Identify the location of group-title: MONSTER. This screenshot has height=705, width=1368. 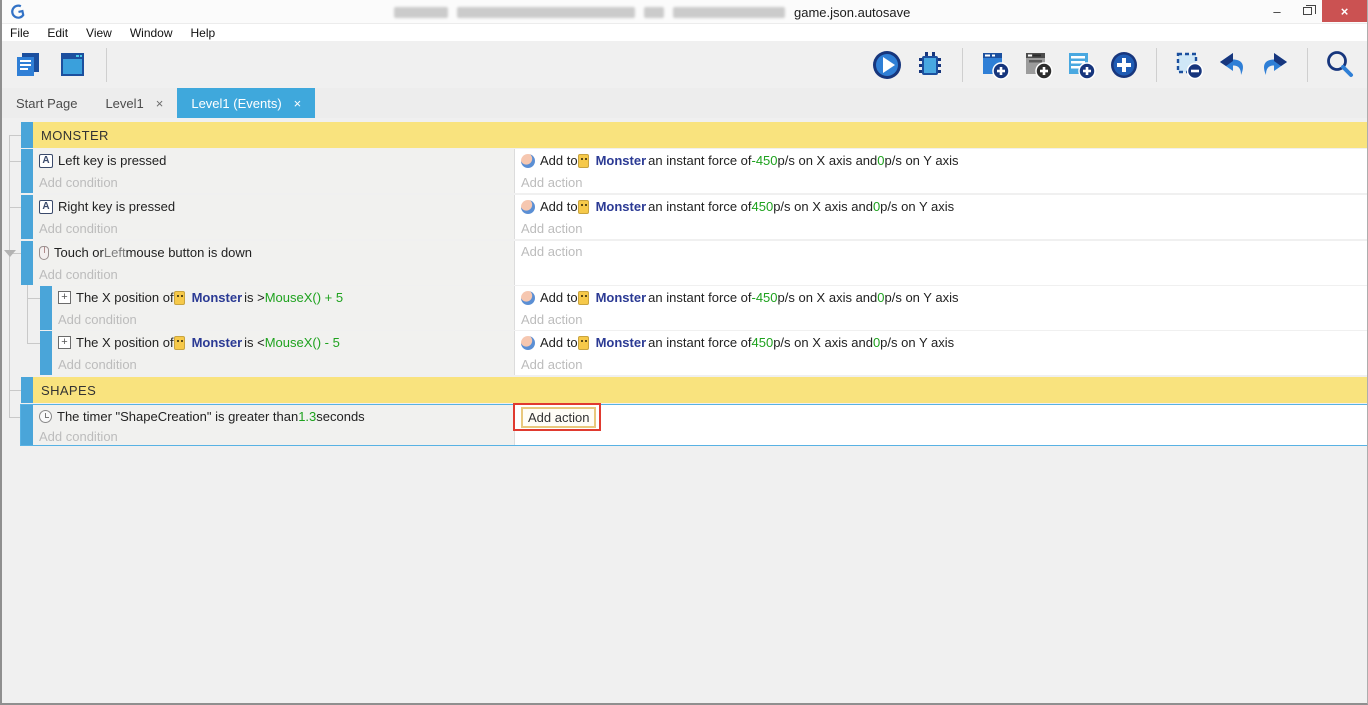
(700, 135).